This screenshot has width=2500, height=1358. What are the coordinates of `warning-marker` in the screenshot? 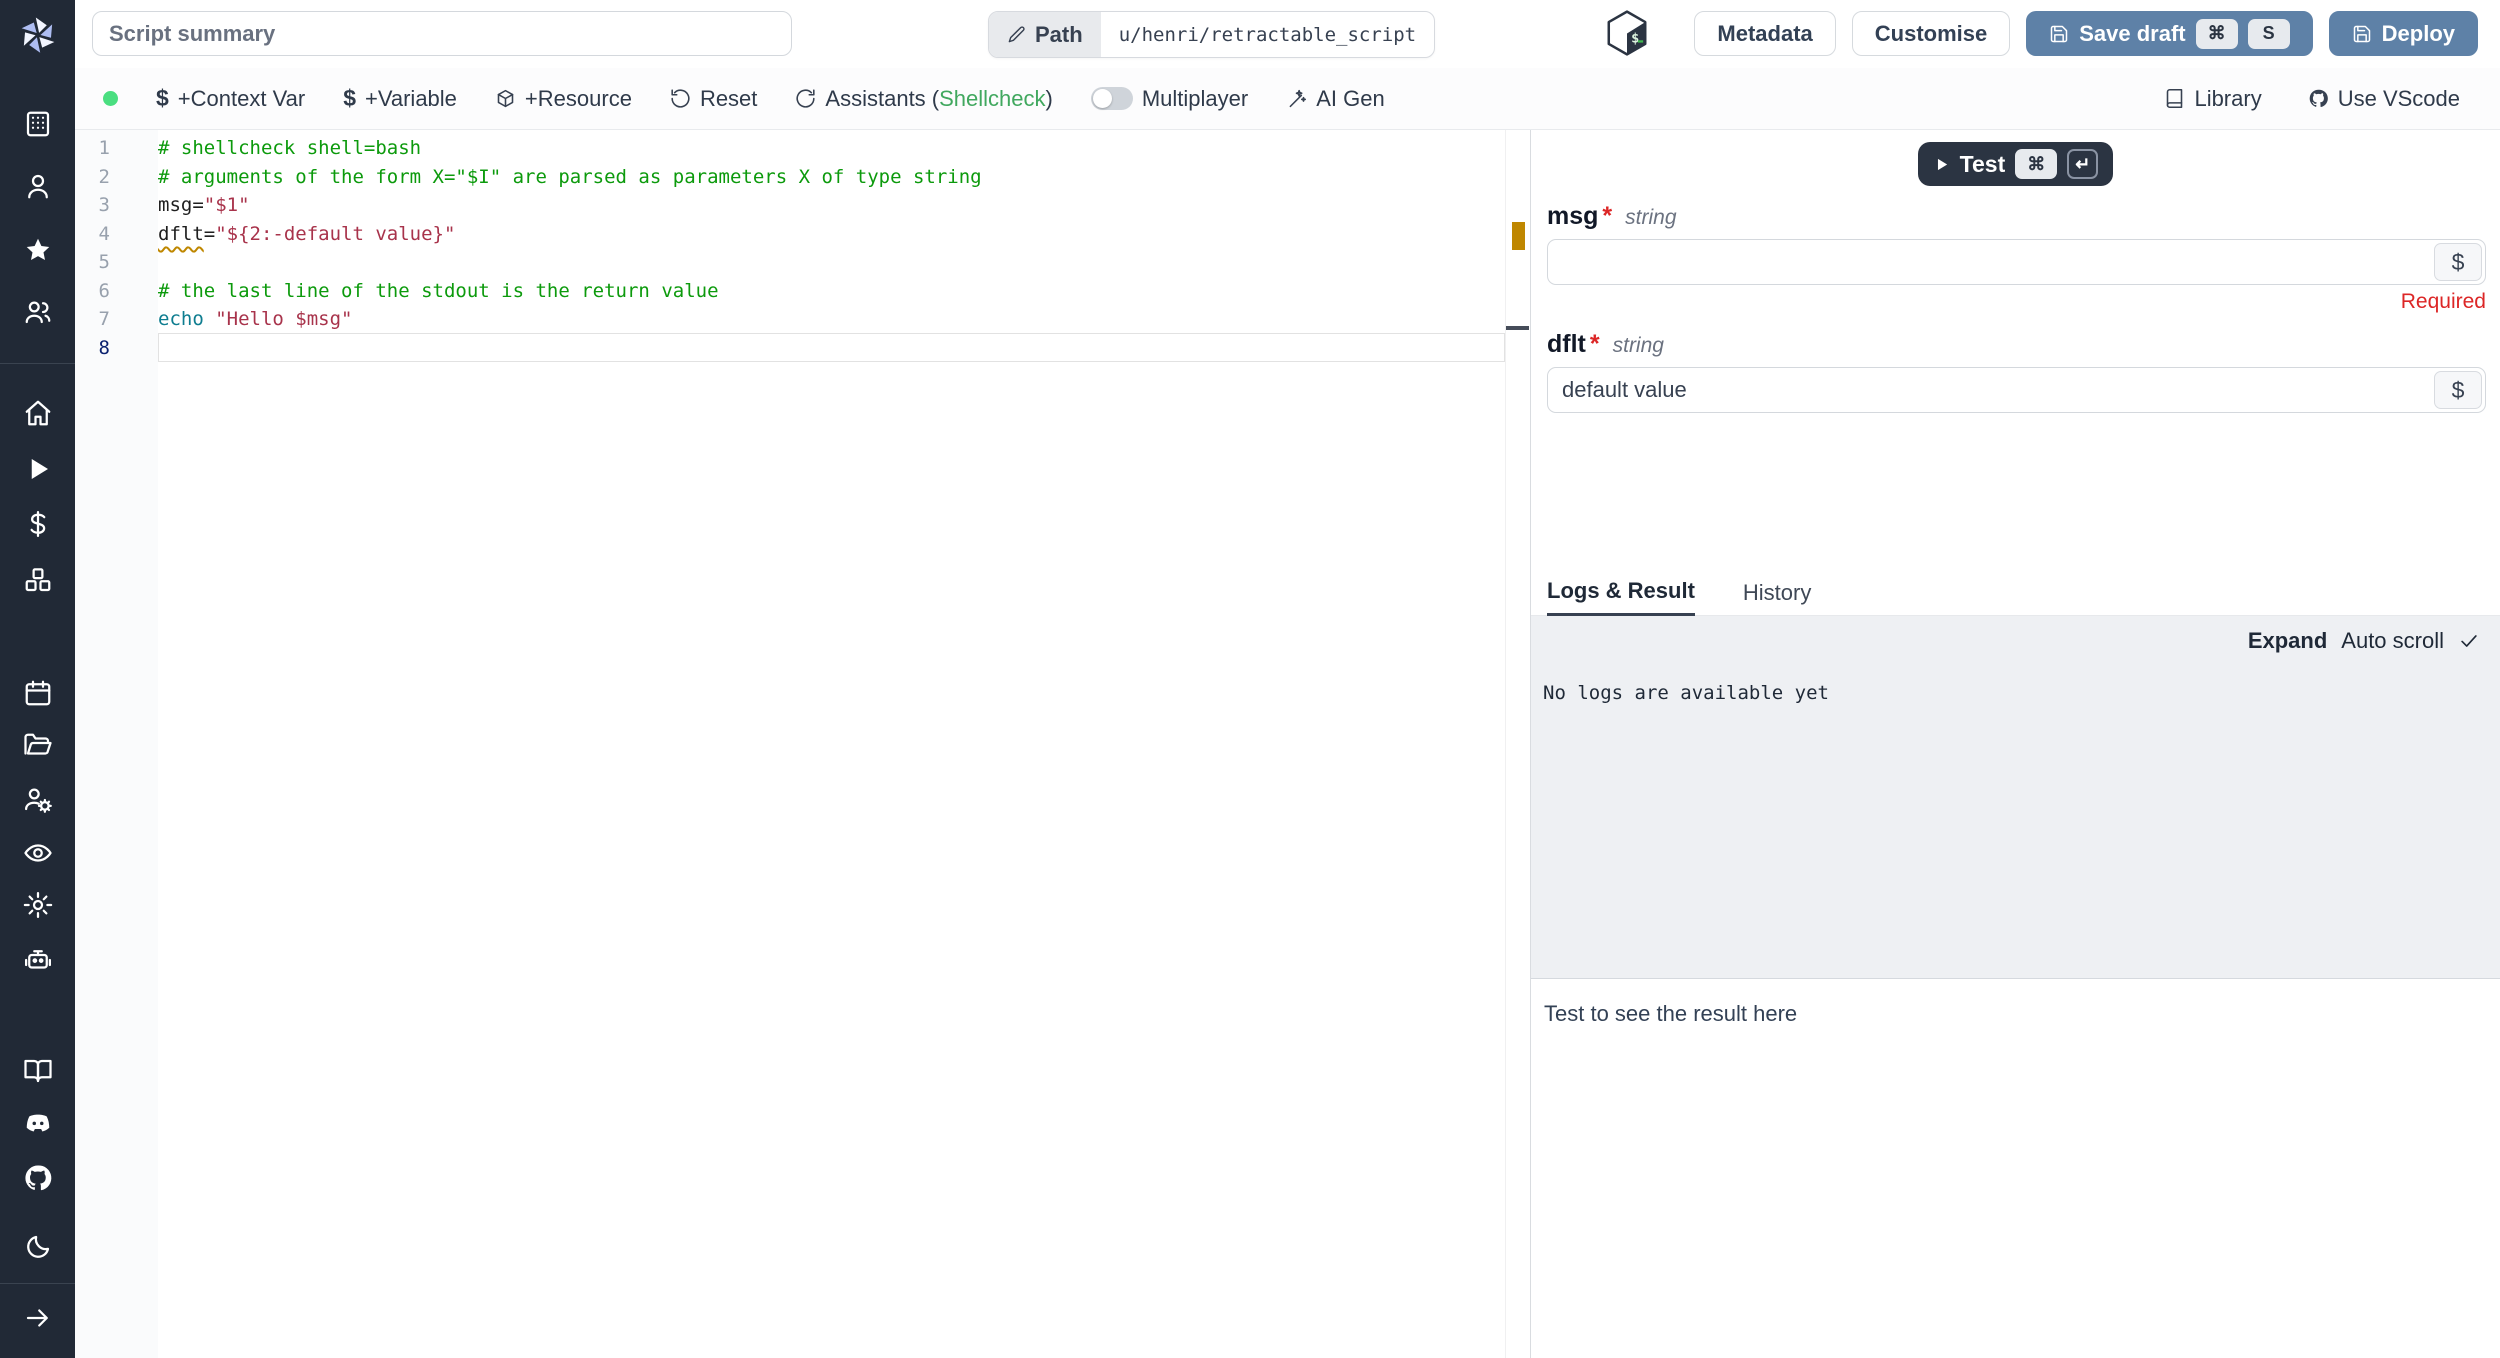 It's located at (1518, 236).